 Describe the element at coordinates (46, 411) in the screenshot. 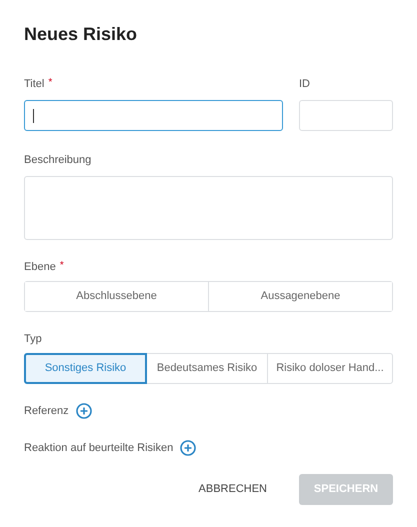

I see `field-label: Referenz` at that location.